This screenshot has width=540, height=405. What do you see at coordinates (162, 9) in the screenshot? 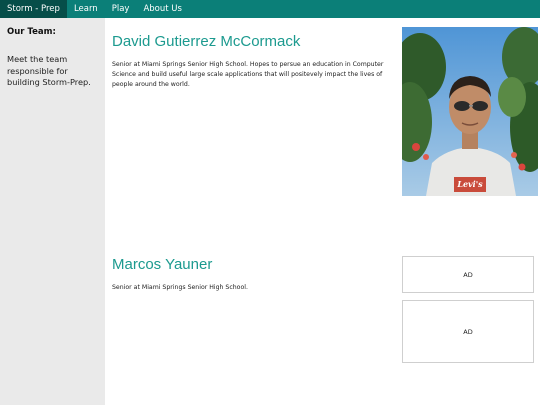
I see `nav-item-about-us: About Us` at bounding box center [162, 9].